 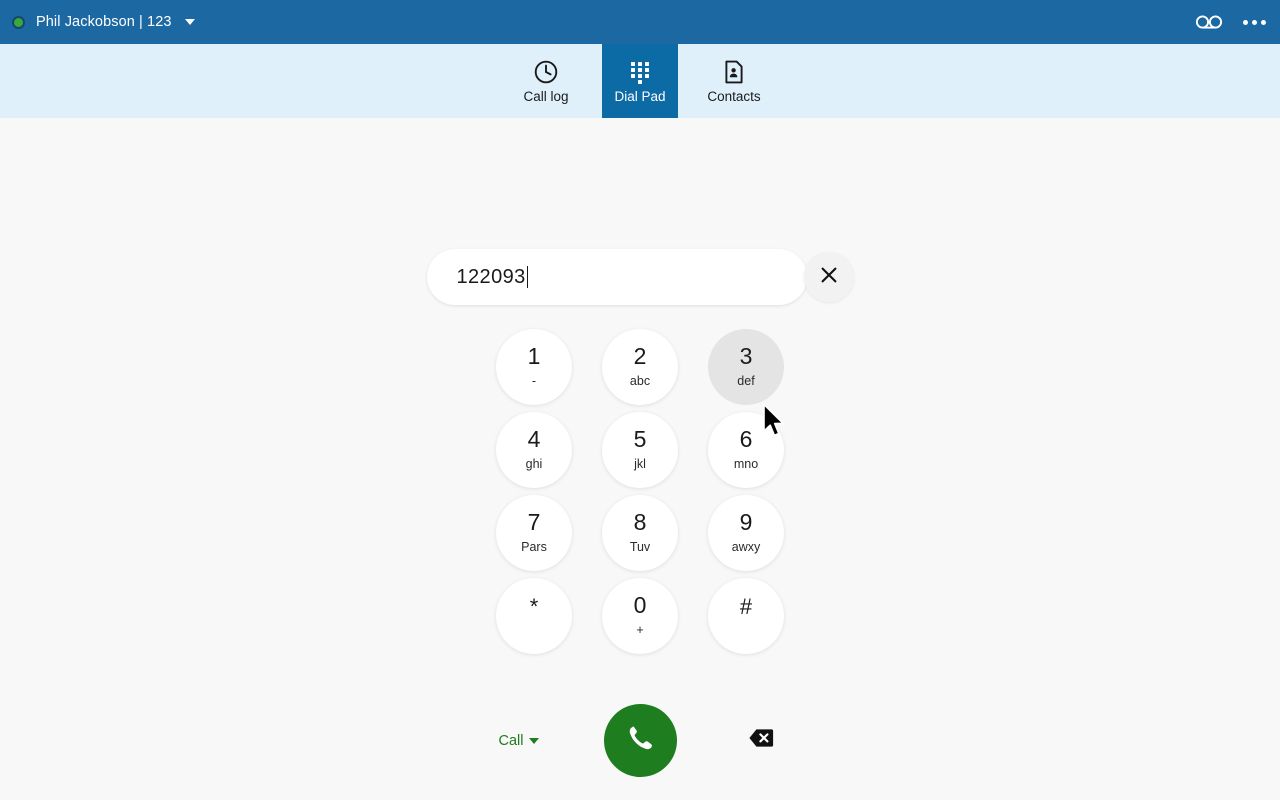 What do you see at coordinates (640, 22) in the screenshot?
I see `app-header: Phil Jackobson | 123` at bounding box center [640, 22].